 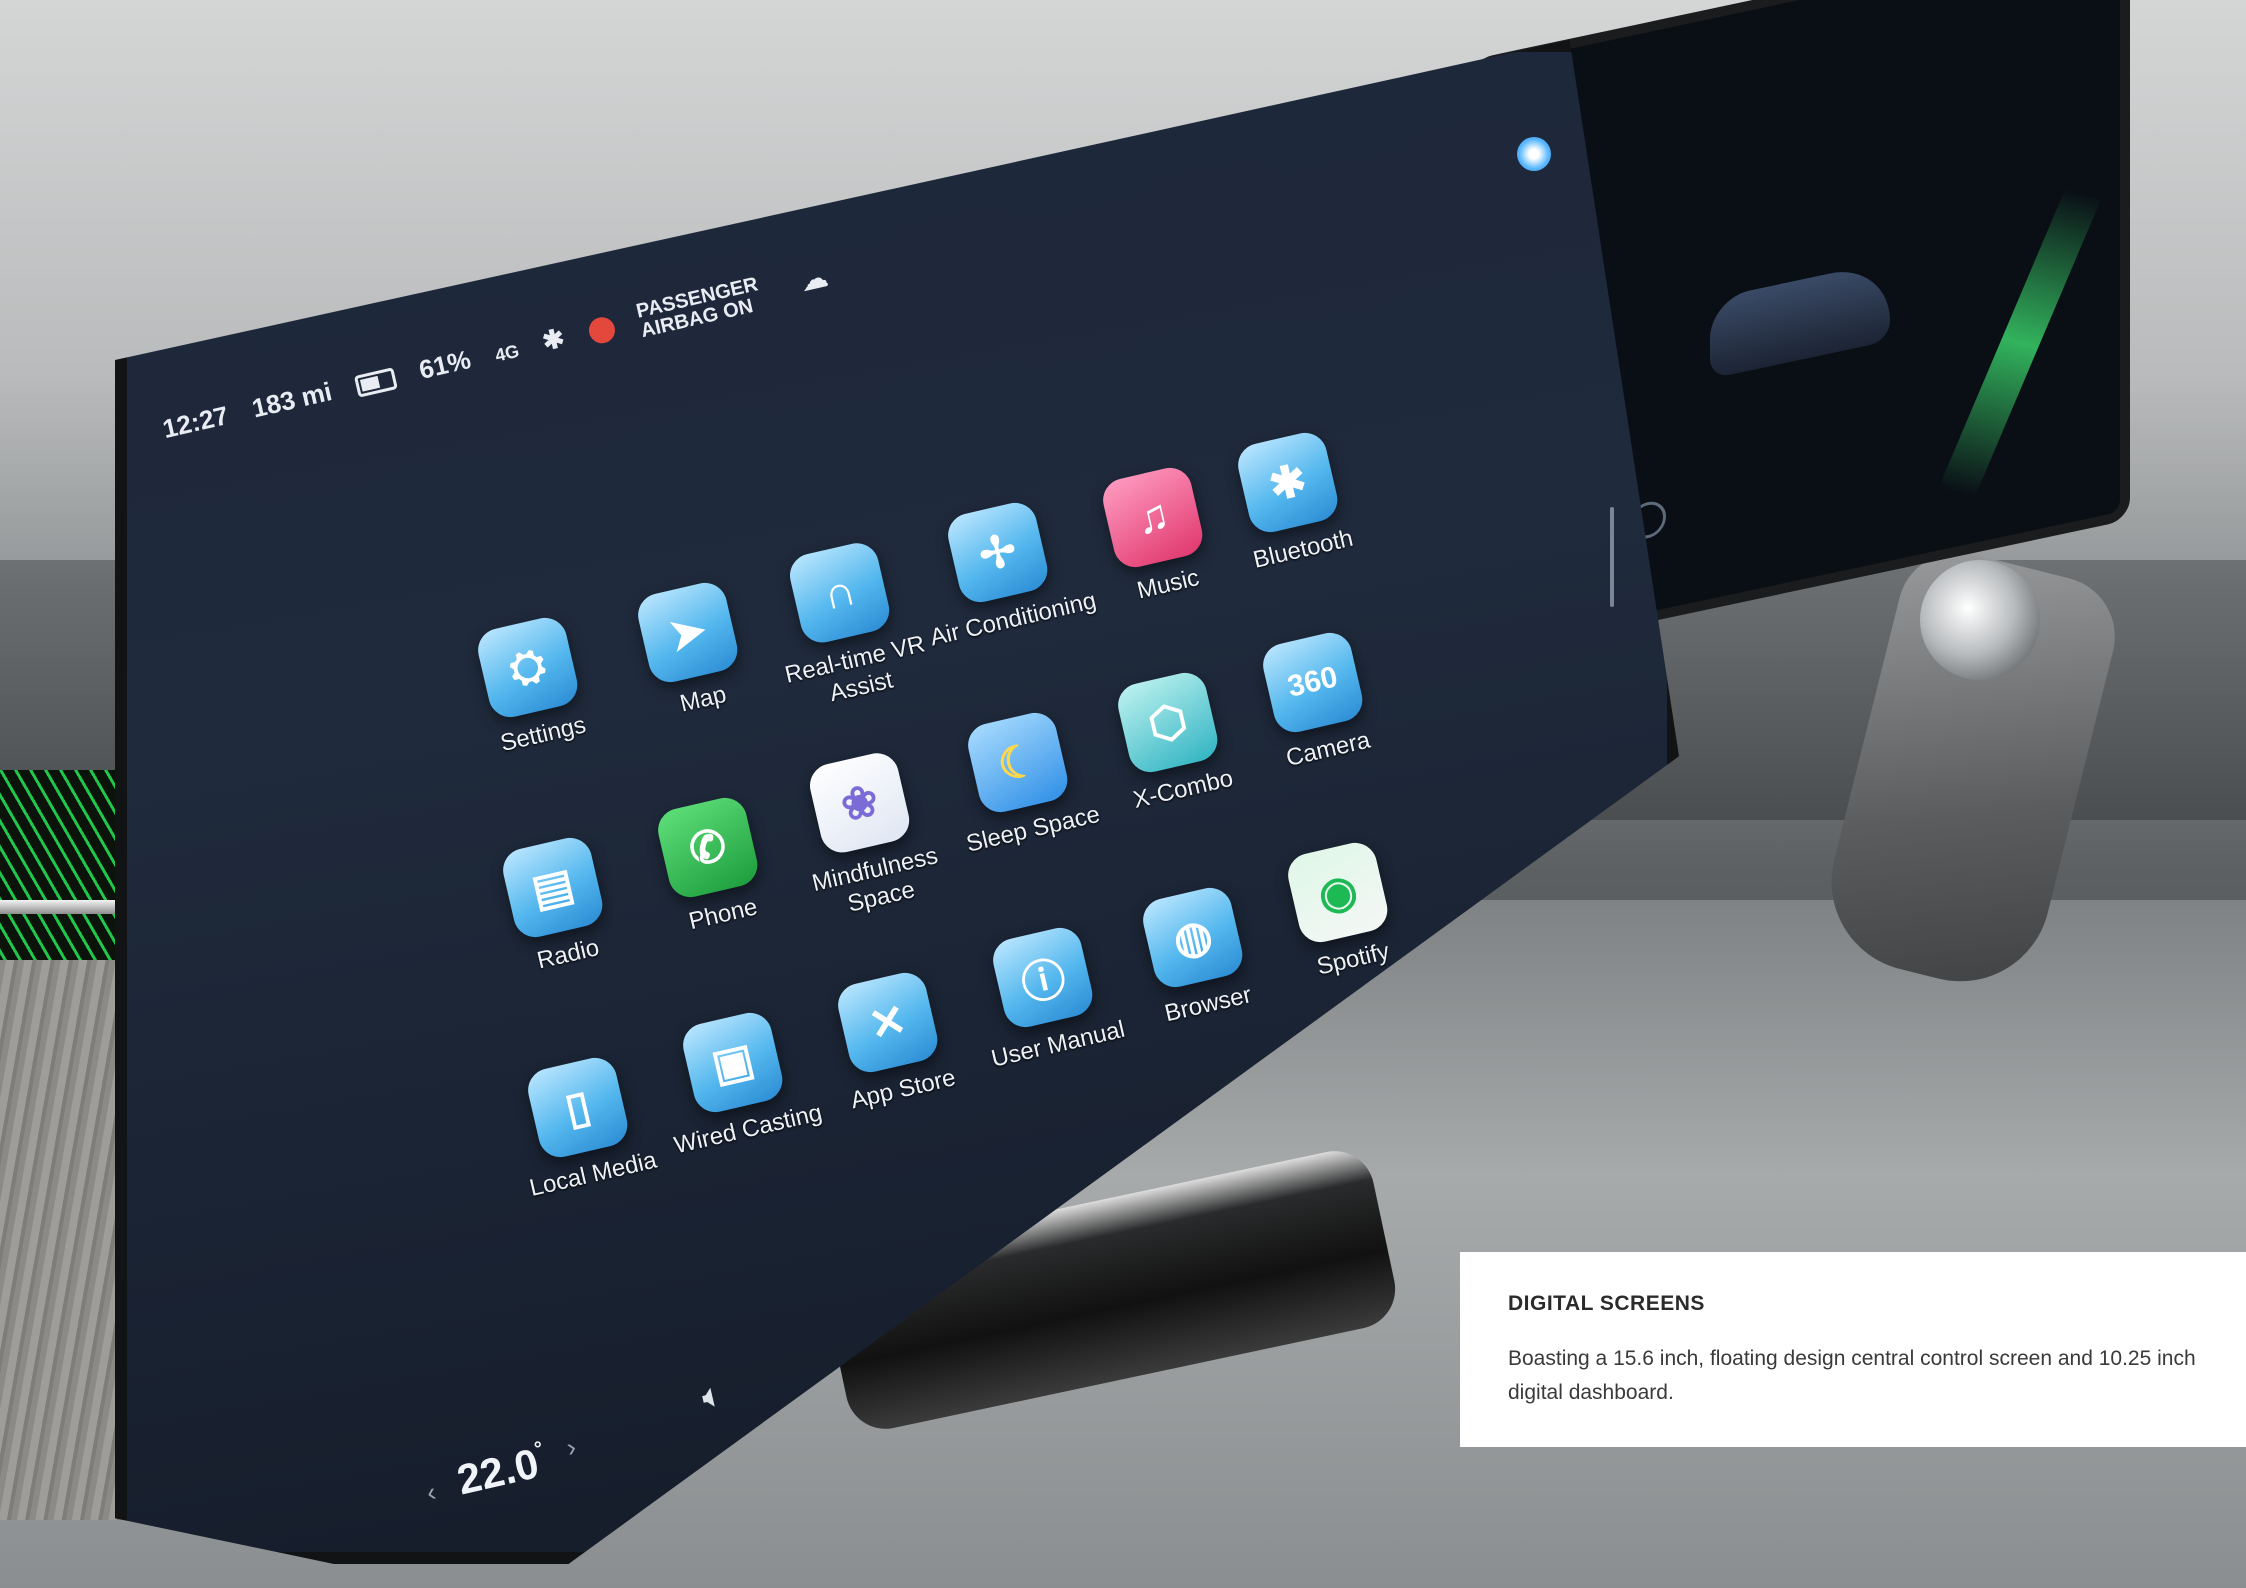 I want to click on cluster-light-glow, so click(x=2020, y=343).